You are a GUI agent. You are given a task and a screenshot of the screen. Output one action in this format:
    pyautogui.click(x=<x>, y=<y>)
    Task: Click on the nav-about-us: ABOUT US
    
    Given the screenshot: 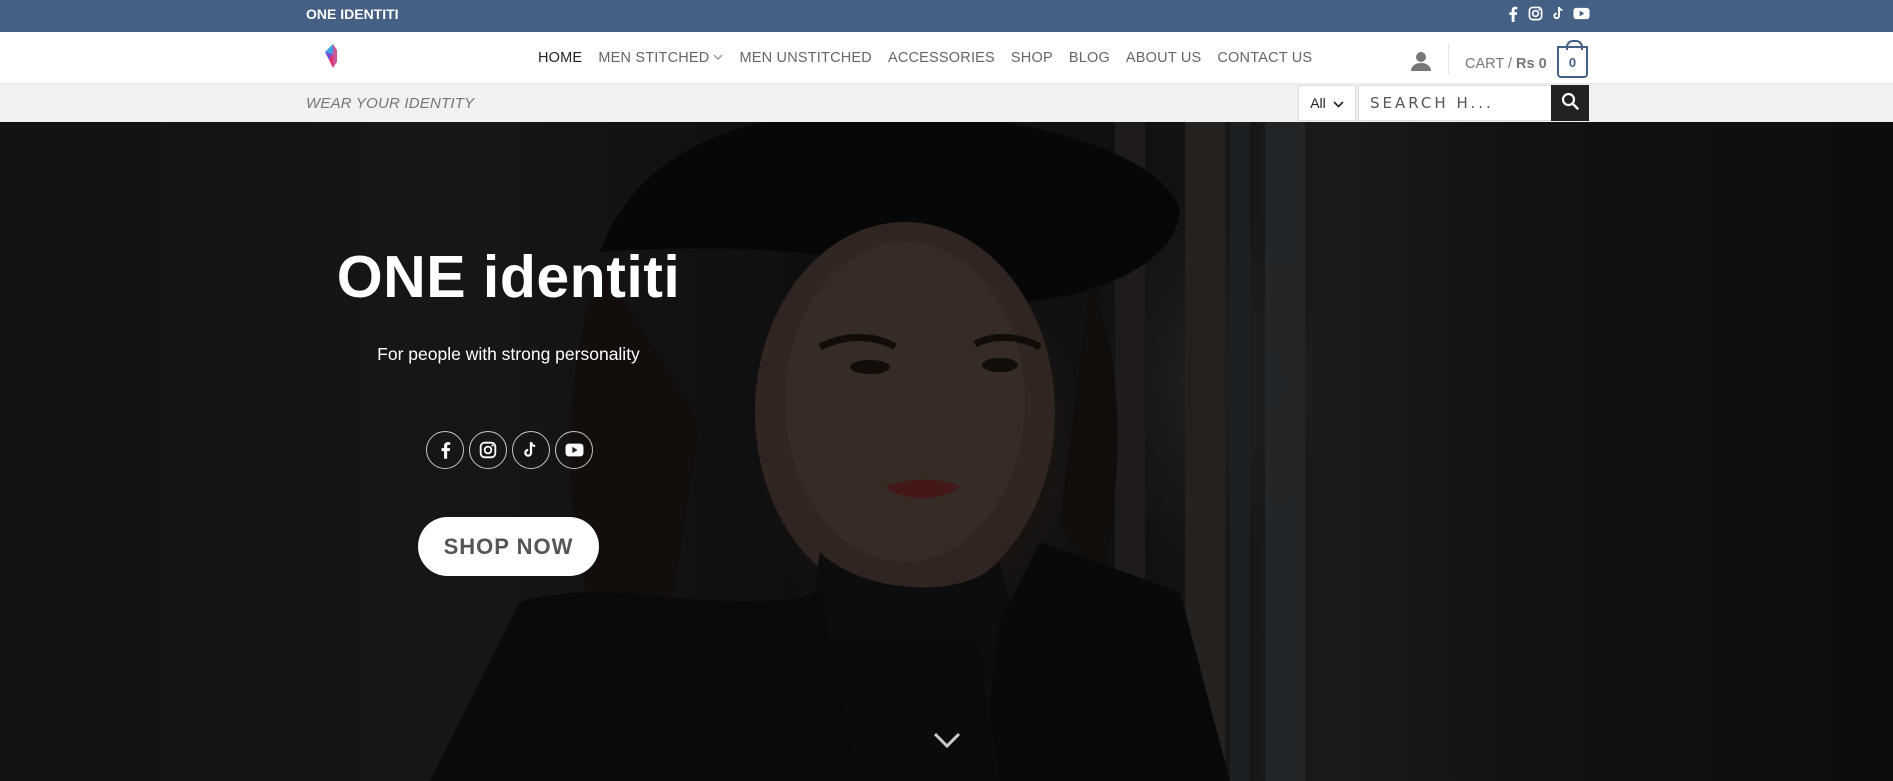 What is the action you would take?
    pyautogui.click(x=1163, y=58)
    